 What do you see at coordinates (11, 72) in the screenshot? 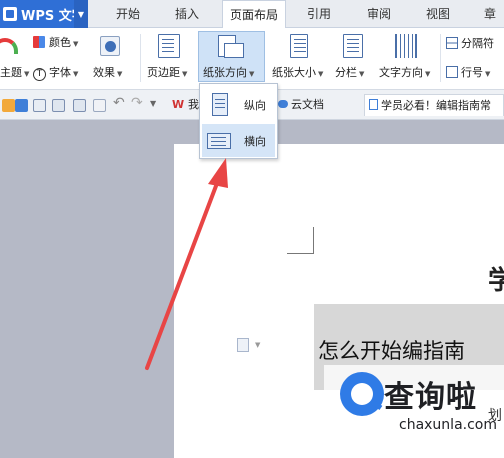
I see `theme-label: 主题` at bounding box center [11, 72].